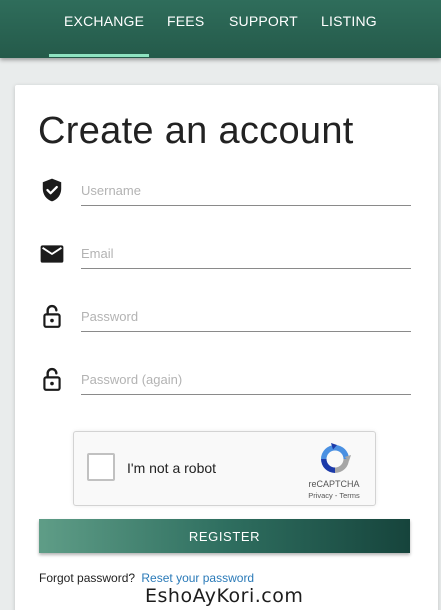 Image resolution: width=441 pixels, height=610 pixels. I want to click on register-button: REGISTER, so click(224, 536).